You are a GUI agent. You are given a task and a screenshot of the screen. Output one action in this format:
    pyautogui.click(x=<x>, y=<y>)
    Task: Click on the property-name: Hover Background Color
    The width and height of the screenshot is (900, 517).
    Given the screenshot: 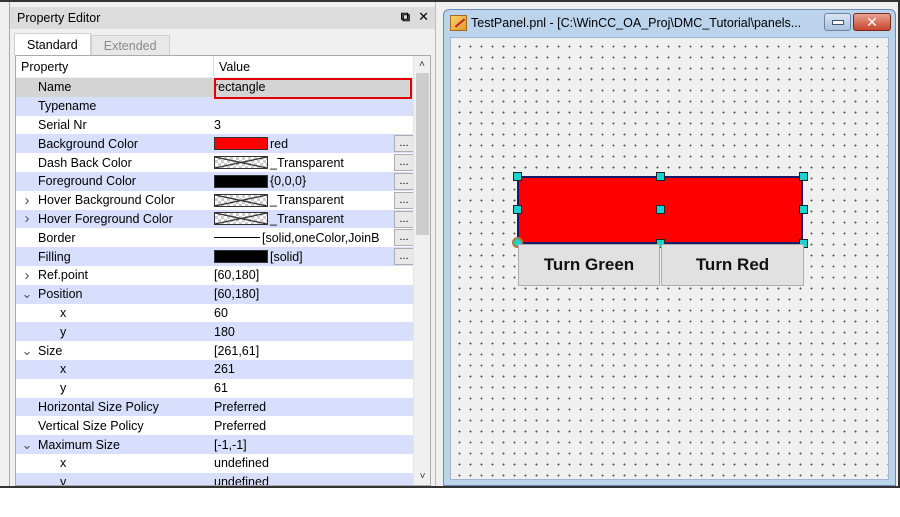 What is the action you would take?
    pyautogui.click(x=106, y=200)
    